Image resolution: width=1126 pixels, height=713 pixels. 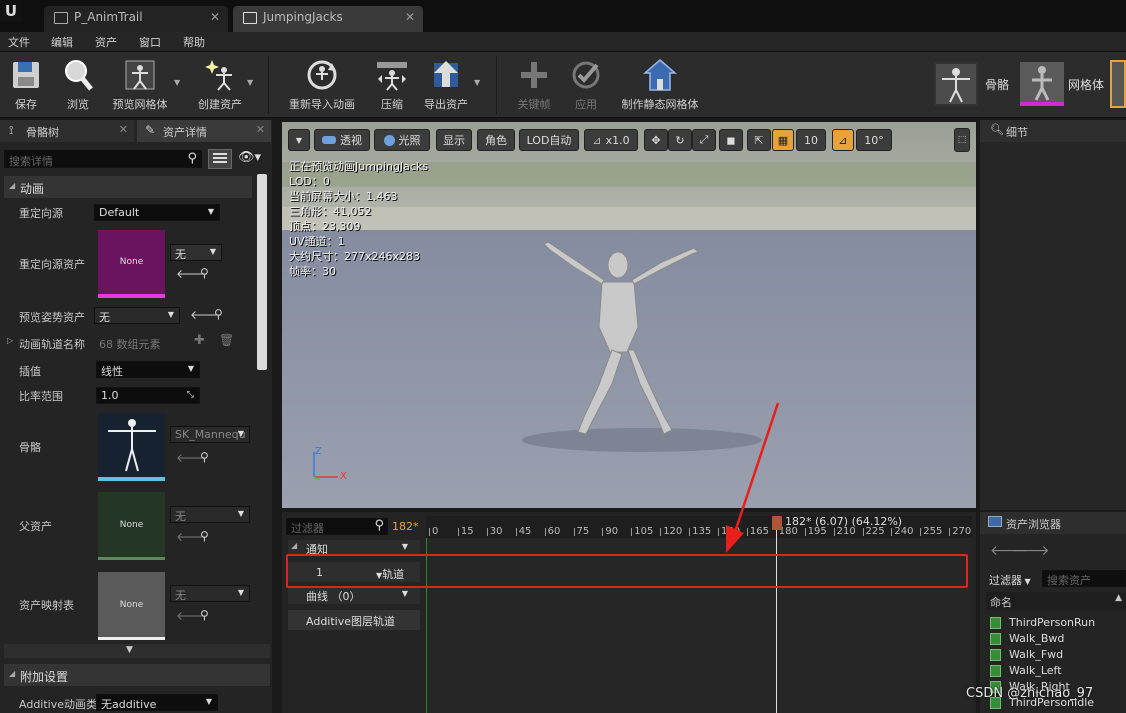 I want to click on forward-arrow-icon: 🡒, so click(x=1031, y=550).